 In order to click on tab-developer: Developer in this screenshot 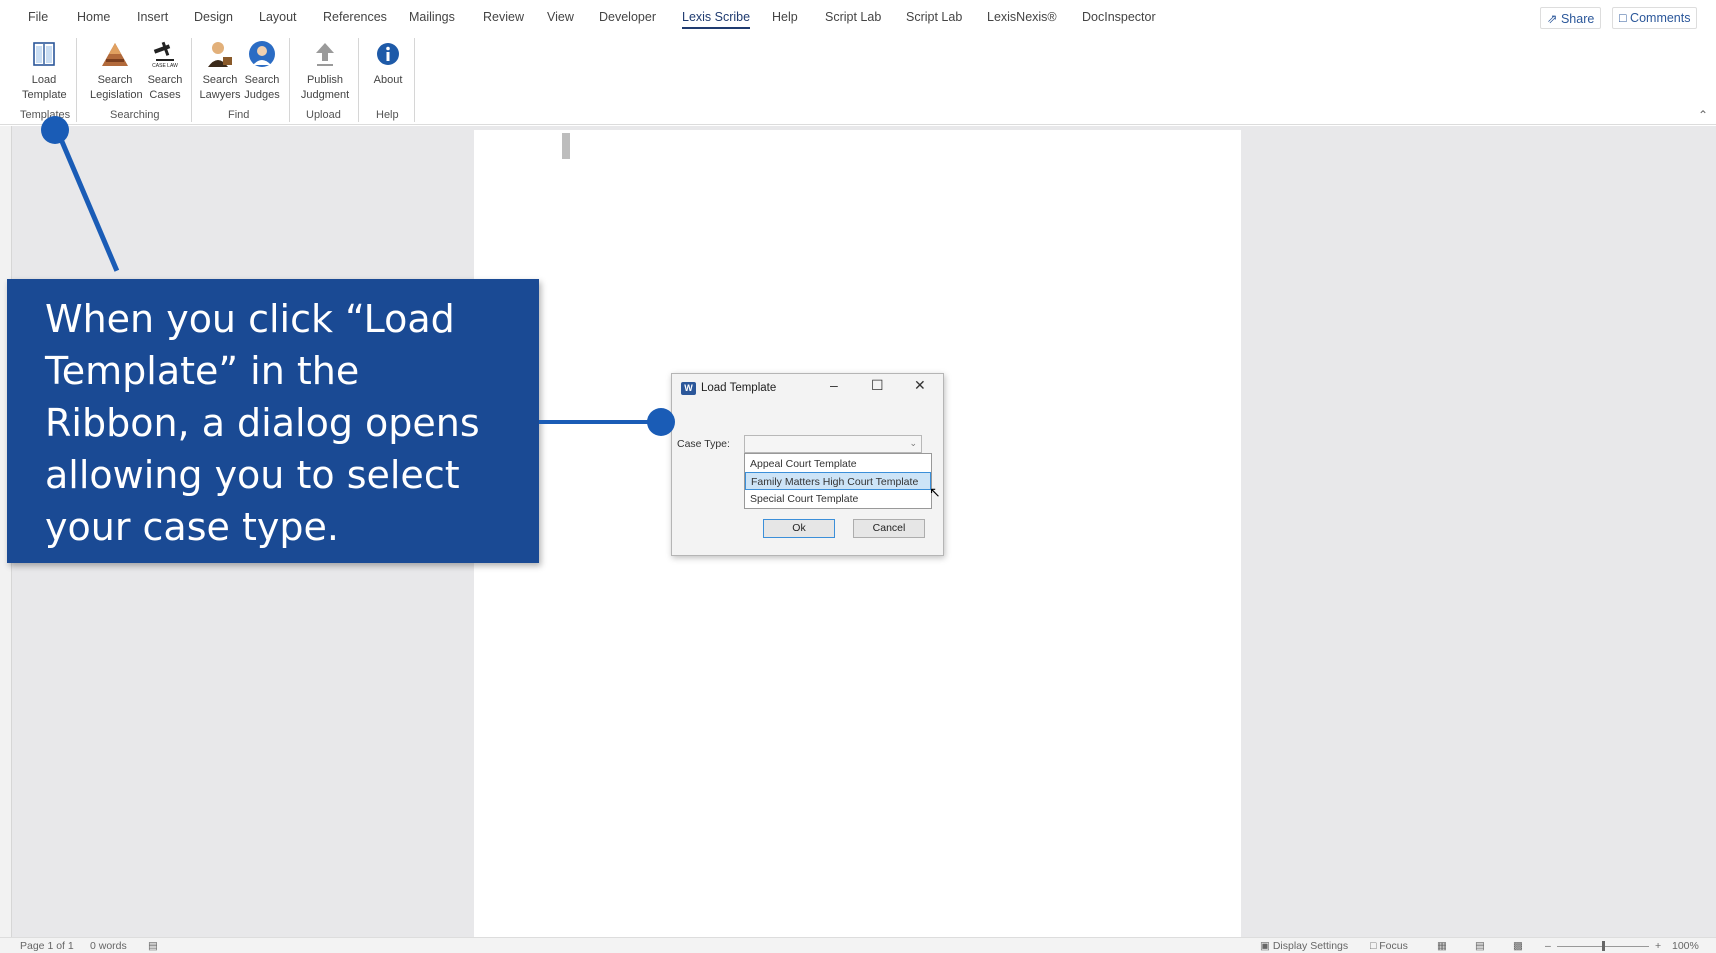, I will do `click(627, 17)`.